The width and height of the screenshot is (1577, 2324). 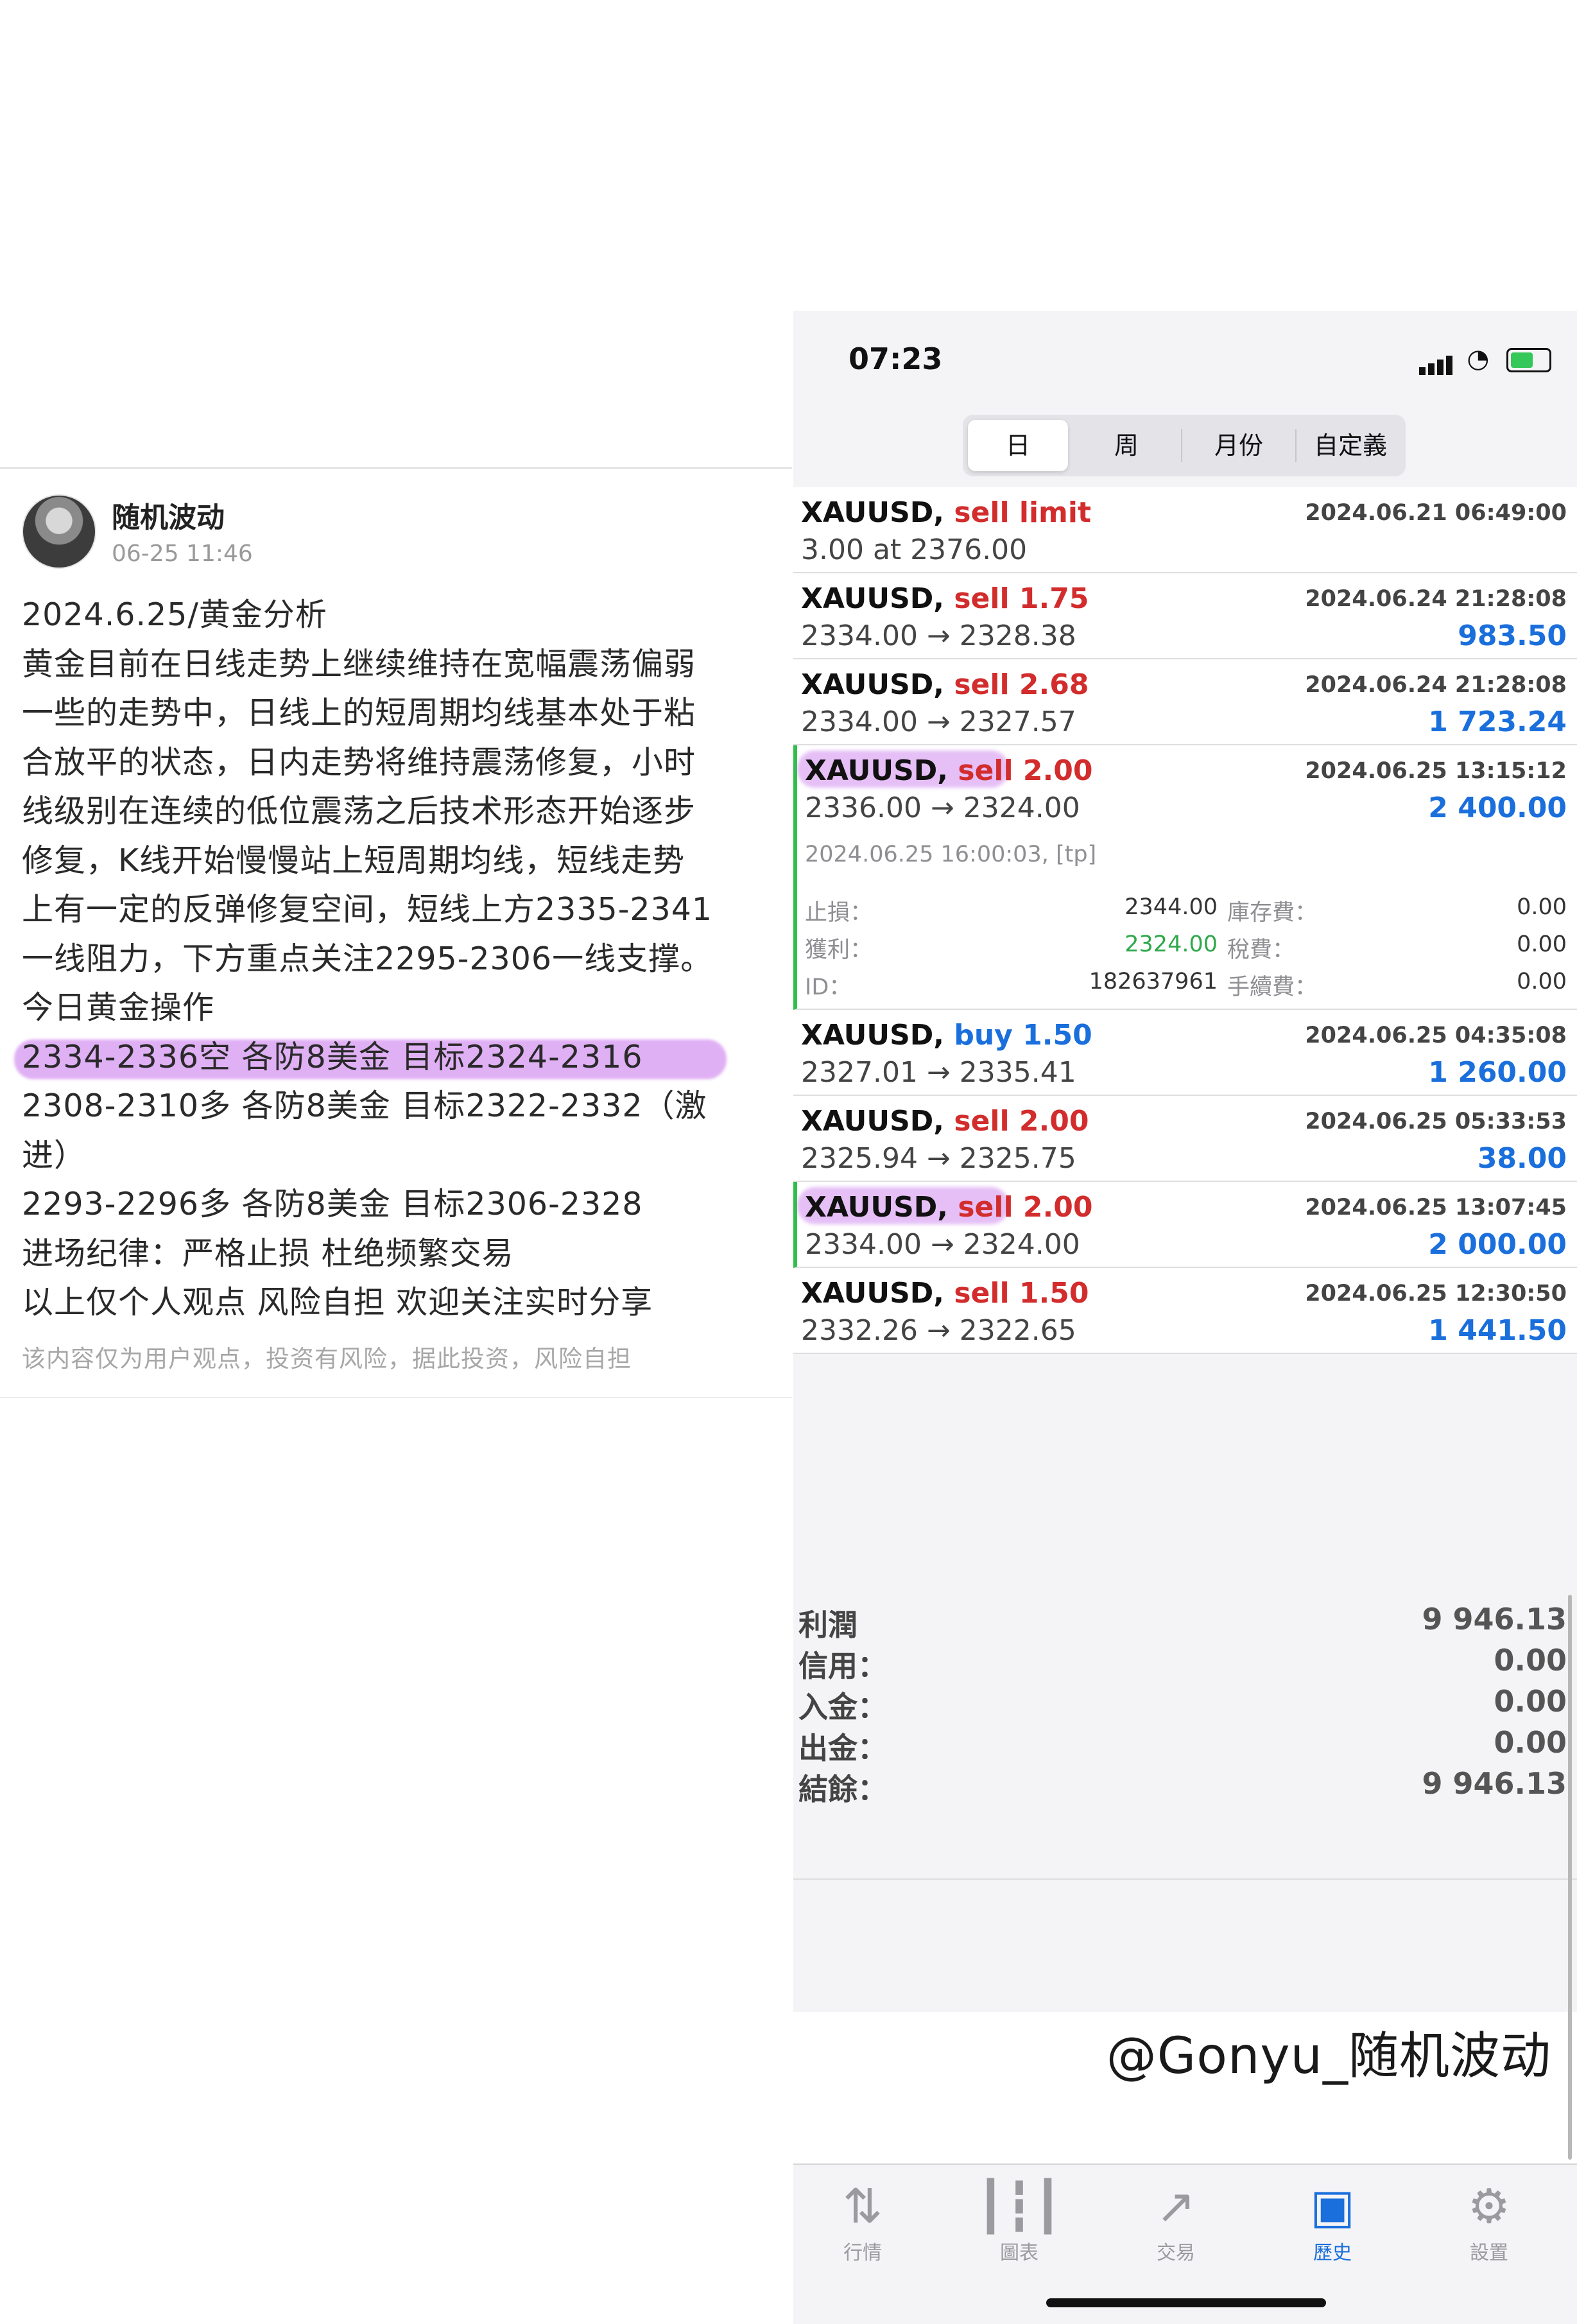 I want to click on tab-label: 歷史, so click(x=1332, y=2253).